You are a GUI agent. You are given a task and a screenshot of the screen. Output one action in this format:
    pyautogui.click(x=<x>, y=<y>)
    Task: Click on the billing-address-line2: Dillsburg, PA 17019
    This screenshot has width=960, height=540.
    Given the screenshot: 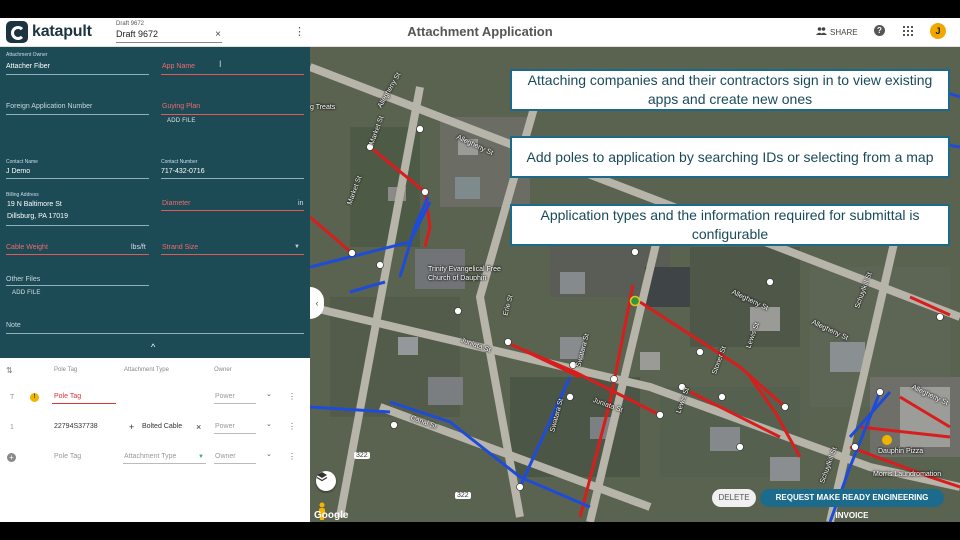 What is the action you would take?
    pyautogui.click(x=37, y=216)
    